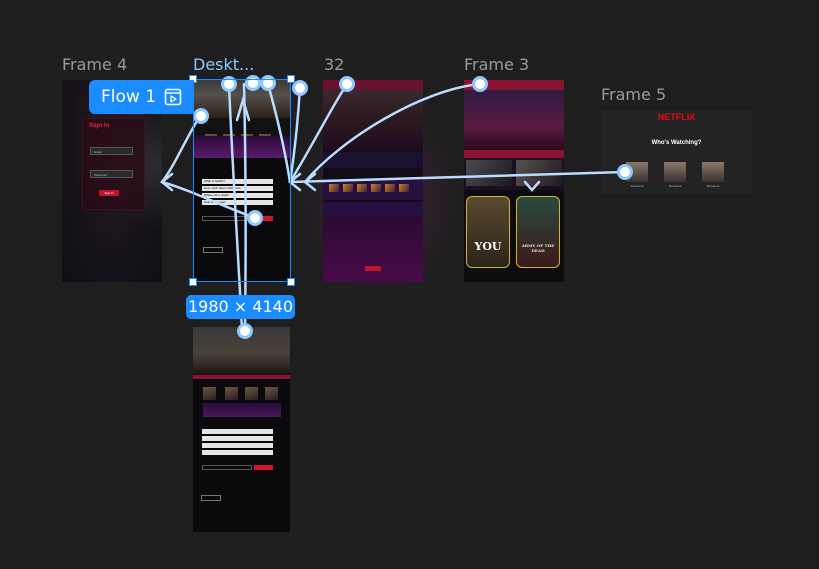 The width and height of the screenshot is (819, 569). Describe the element at coordinates (240, 307) in the screenshot. I see `dimension-badge: 1980 × 4140` at that location.